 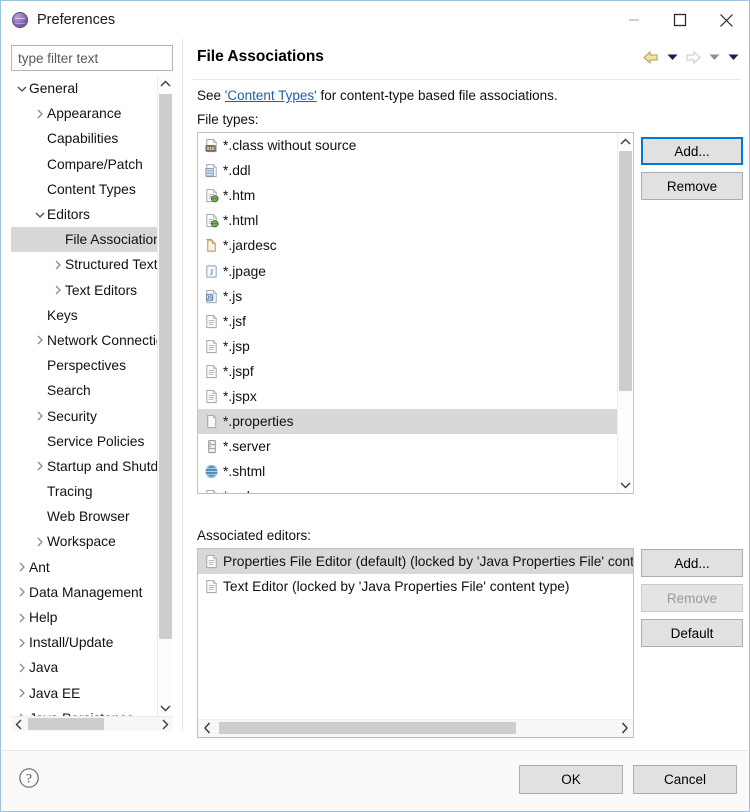 I want to click on file-types-scroll-thumb, so click(x=625, y=271).